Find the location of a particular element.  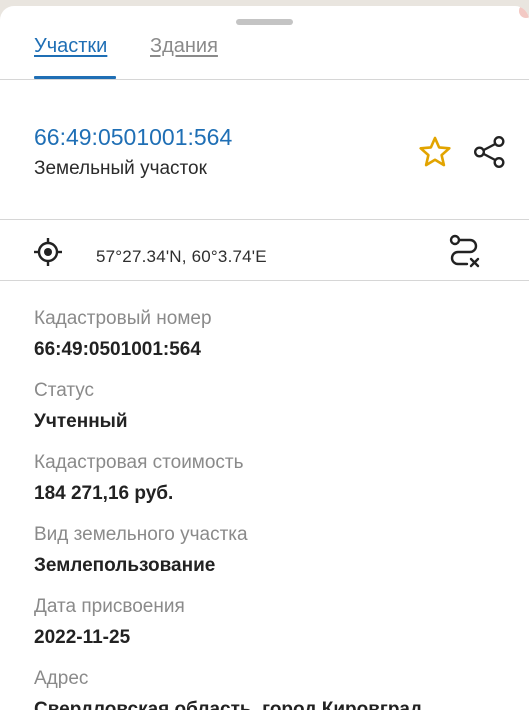

locate-button is located at coordinates (48, 252).